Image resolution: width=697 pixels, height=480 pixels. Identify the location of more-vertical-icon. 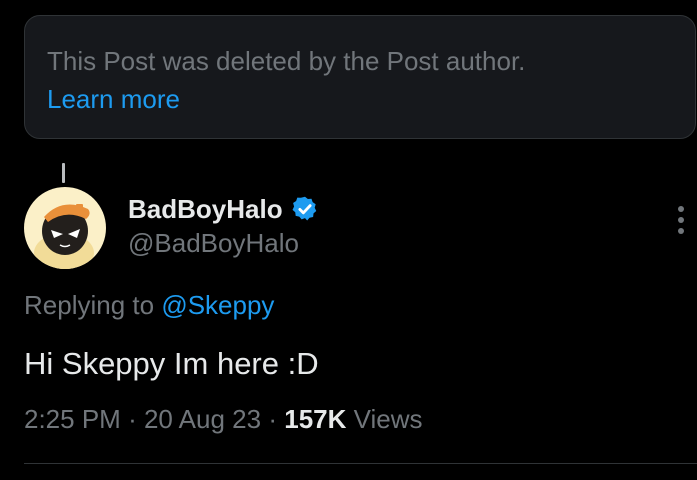
(681, 220).